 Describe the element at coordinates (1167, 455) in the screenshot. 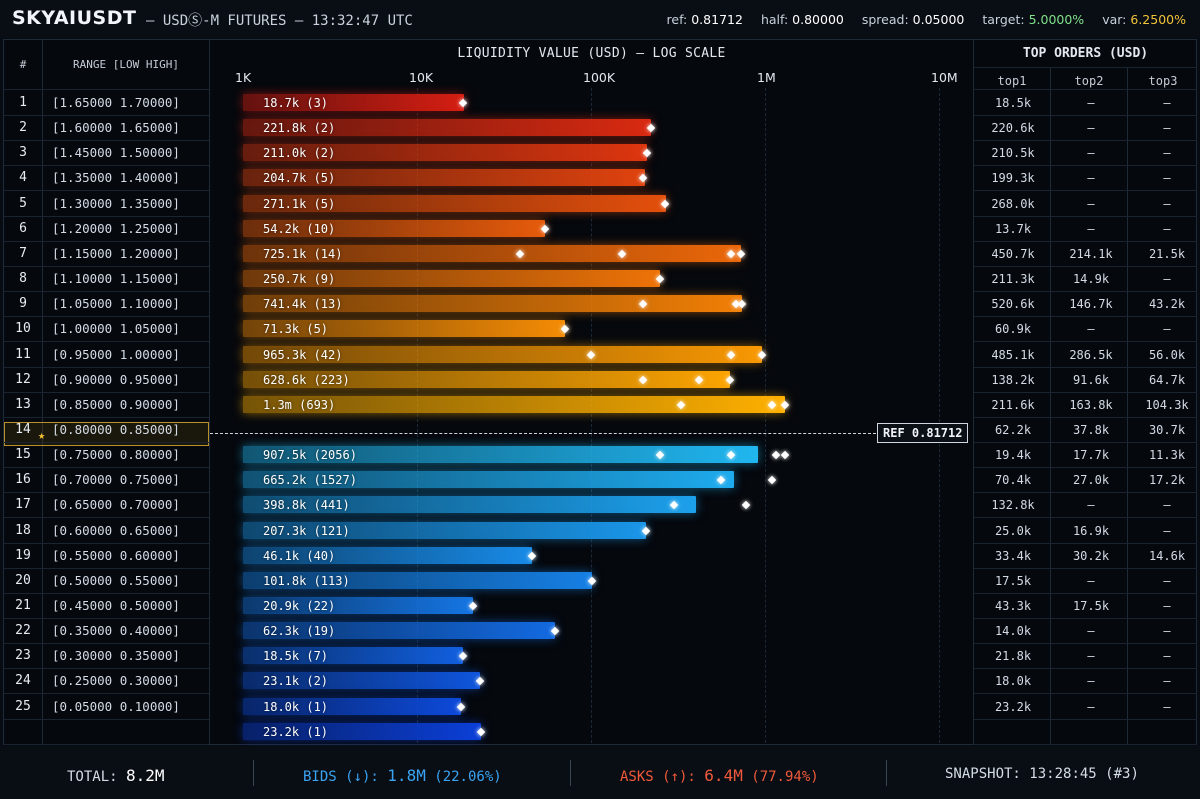

I see `top3-value: 11.3k` at that location.